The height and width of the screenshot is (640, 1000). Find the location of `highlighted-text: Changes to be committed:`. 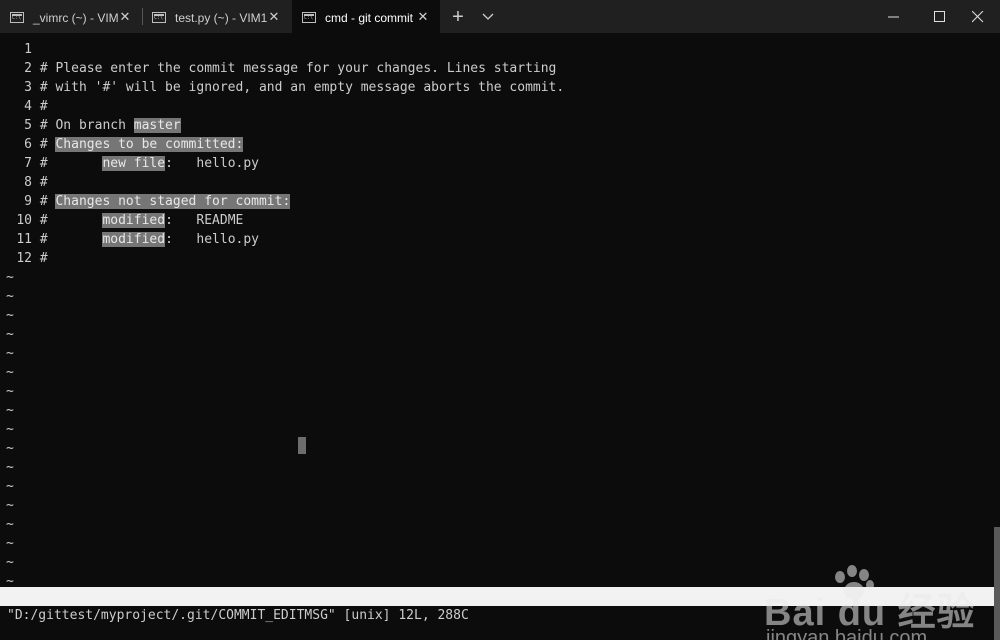

highlighted-text: Changes to be committed: is located at coordinates (149, 144).